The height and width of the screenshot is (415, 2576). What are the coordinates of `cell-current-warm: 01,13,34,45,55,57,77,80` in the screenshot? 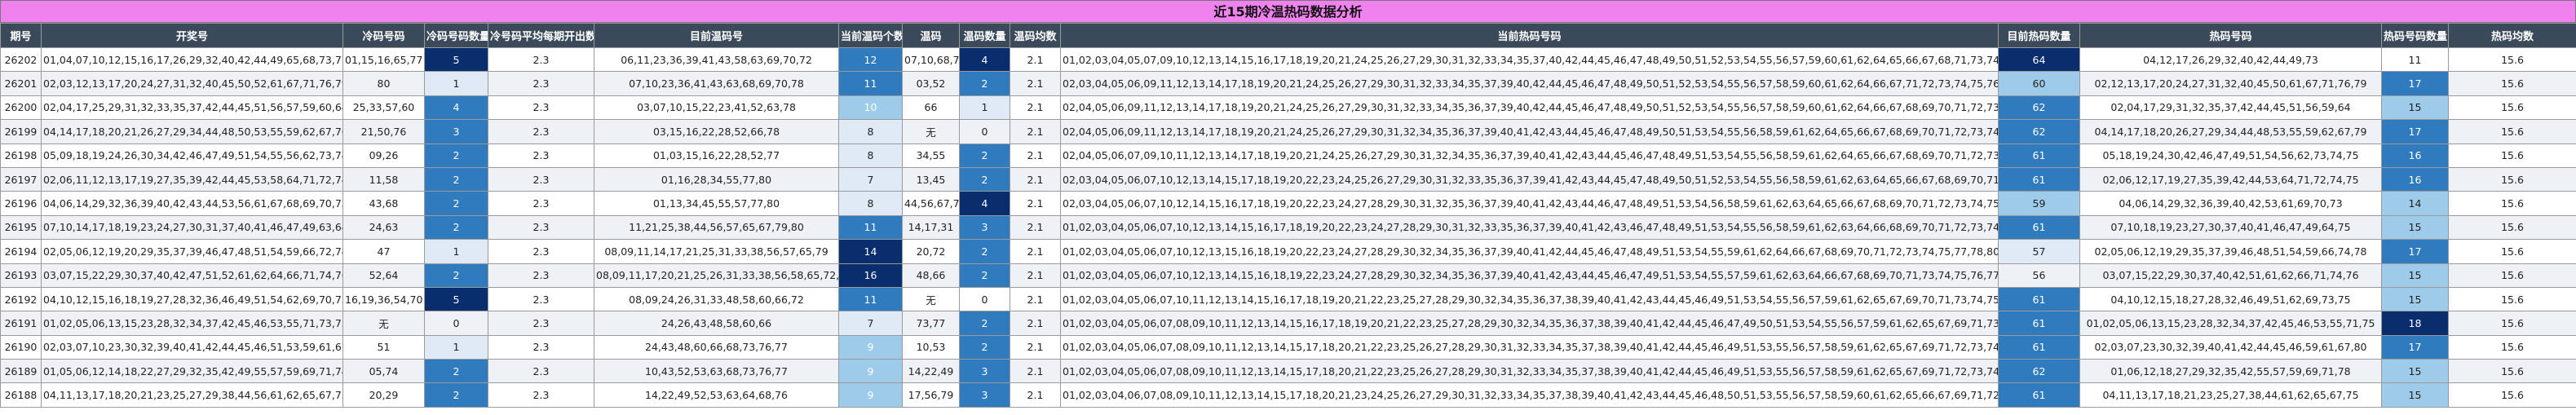 It's located at (716, 204).